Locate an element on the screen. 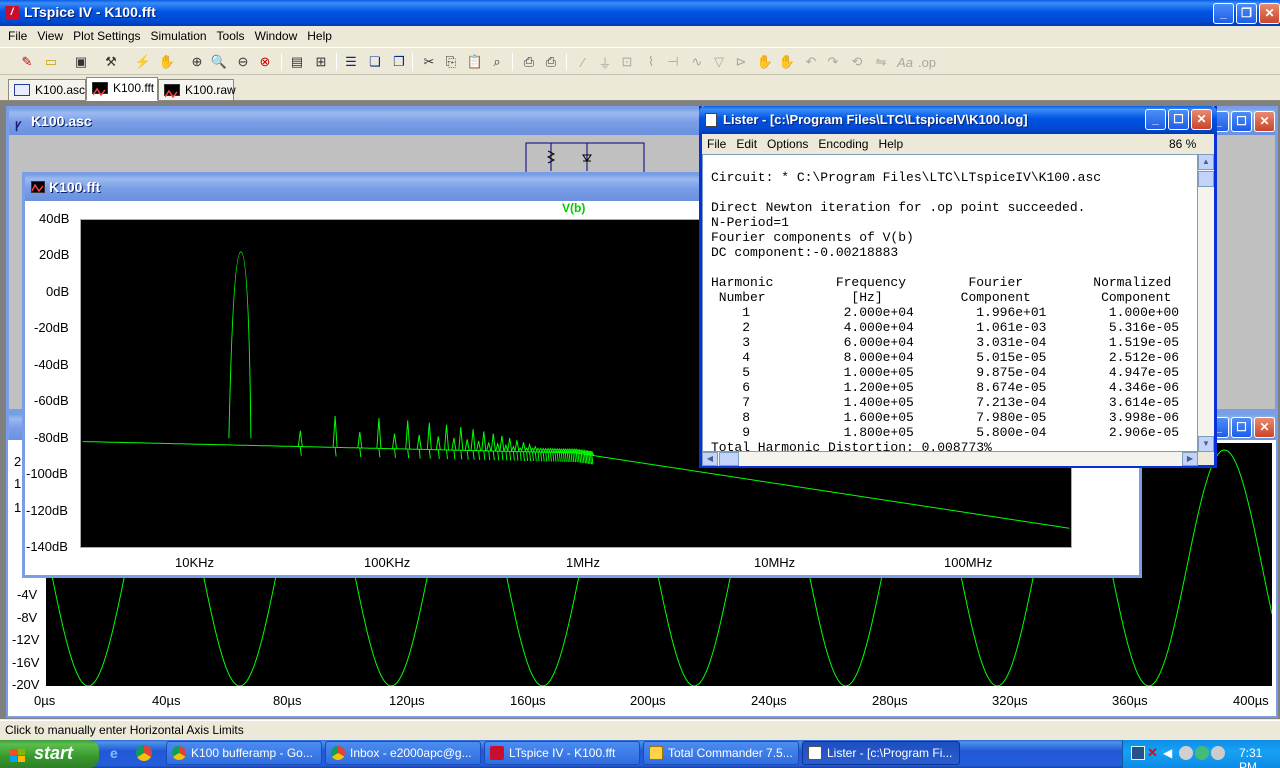  scroll-down-button: ▼ is located at coordinates (1206, 444).